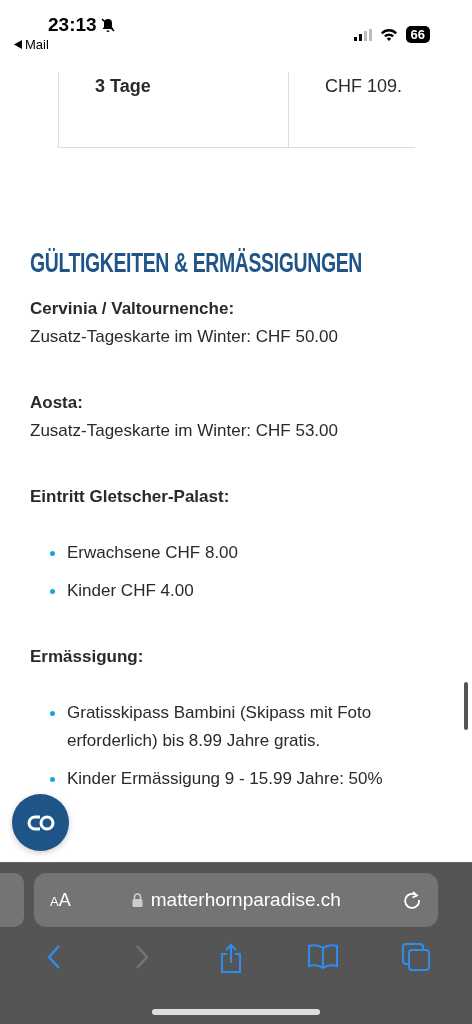 The width and height of the screenshot is (472, 1024). I want to click on share-icon, so click(231, 958).